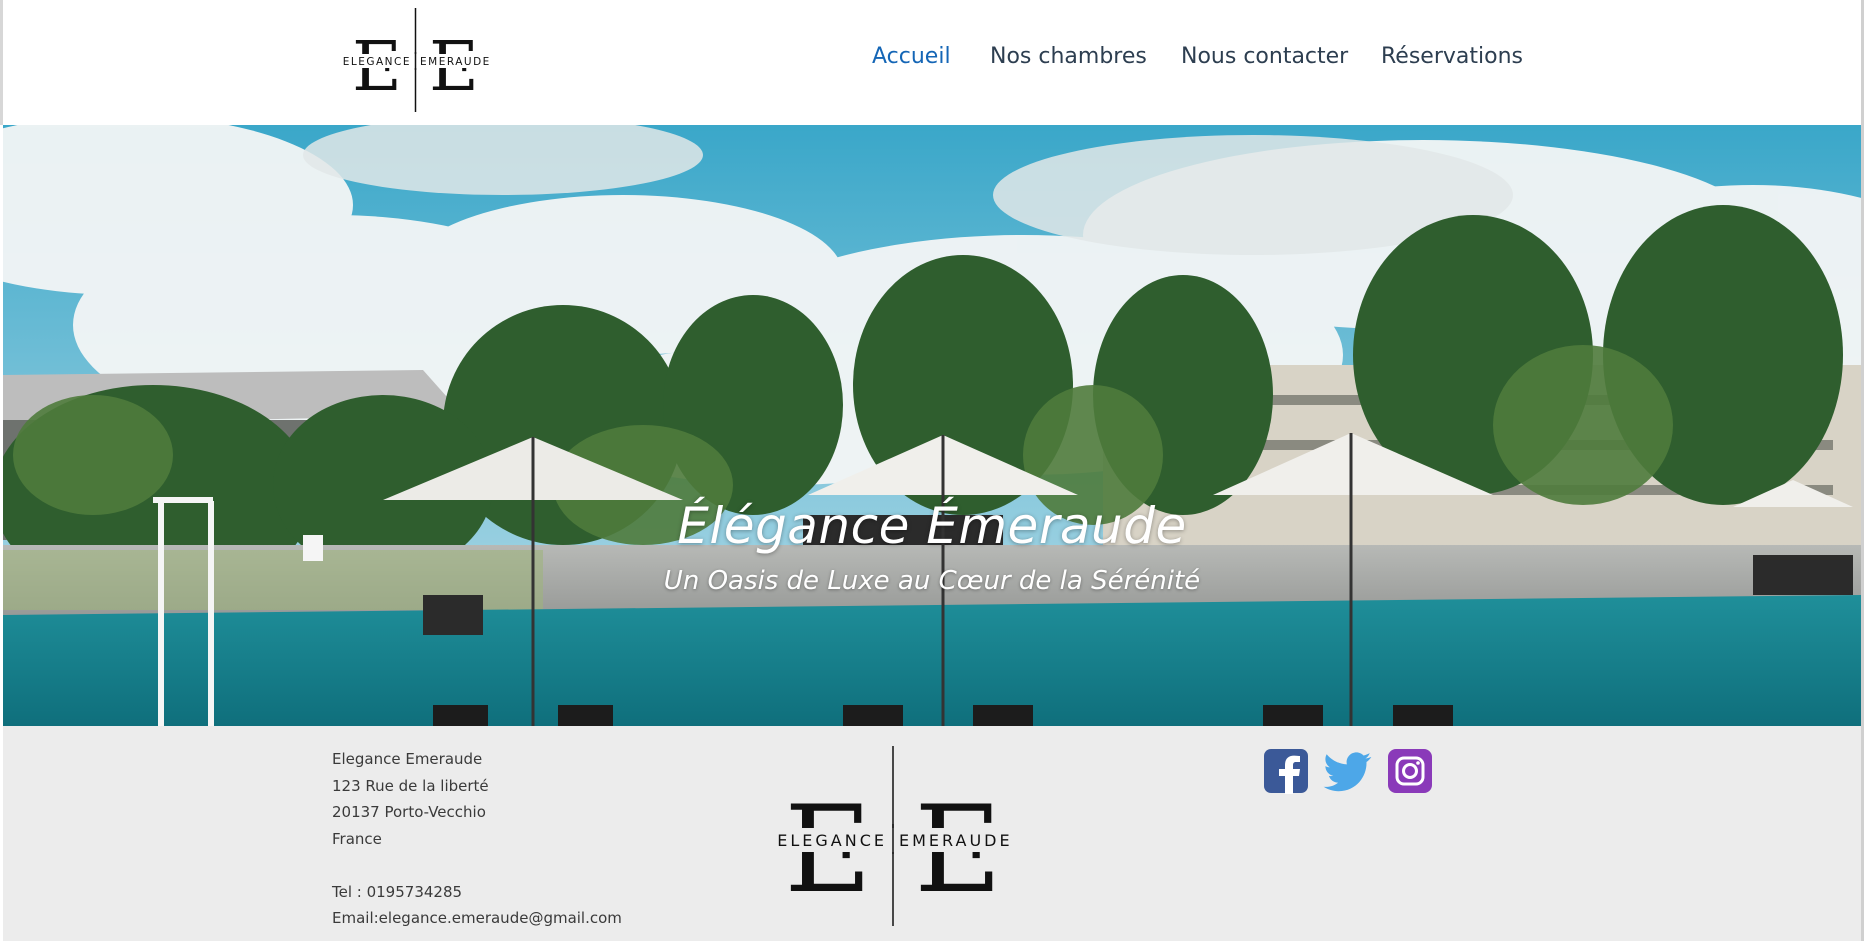 Image resolution: width=1864 pixels, height=941 pixels. I want to click on instagram-icon, so click(1410, 771).